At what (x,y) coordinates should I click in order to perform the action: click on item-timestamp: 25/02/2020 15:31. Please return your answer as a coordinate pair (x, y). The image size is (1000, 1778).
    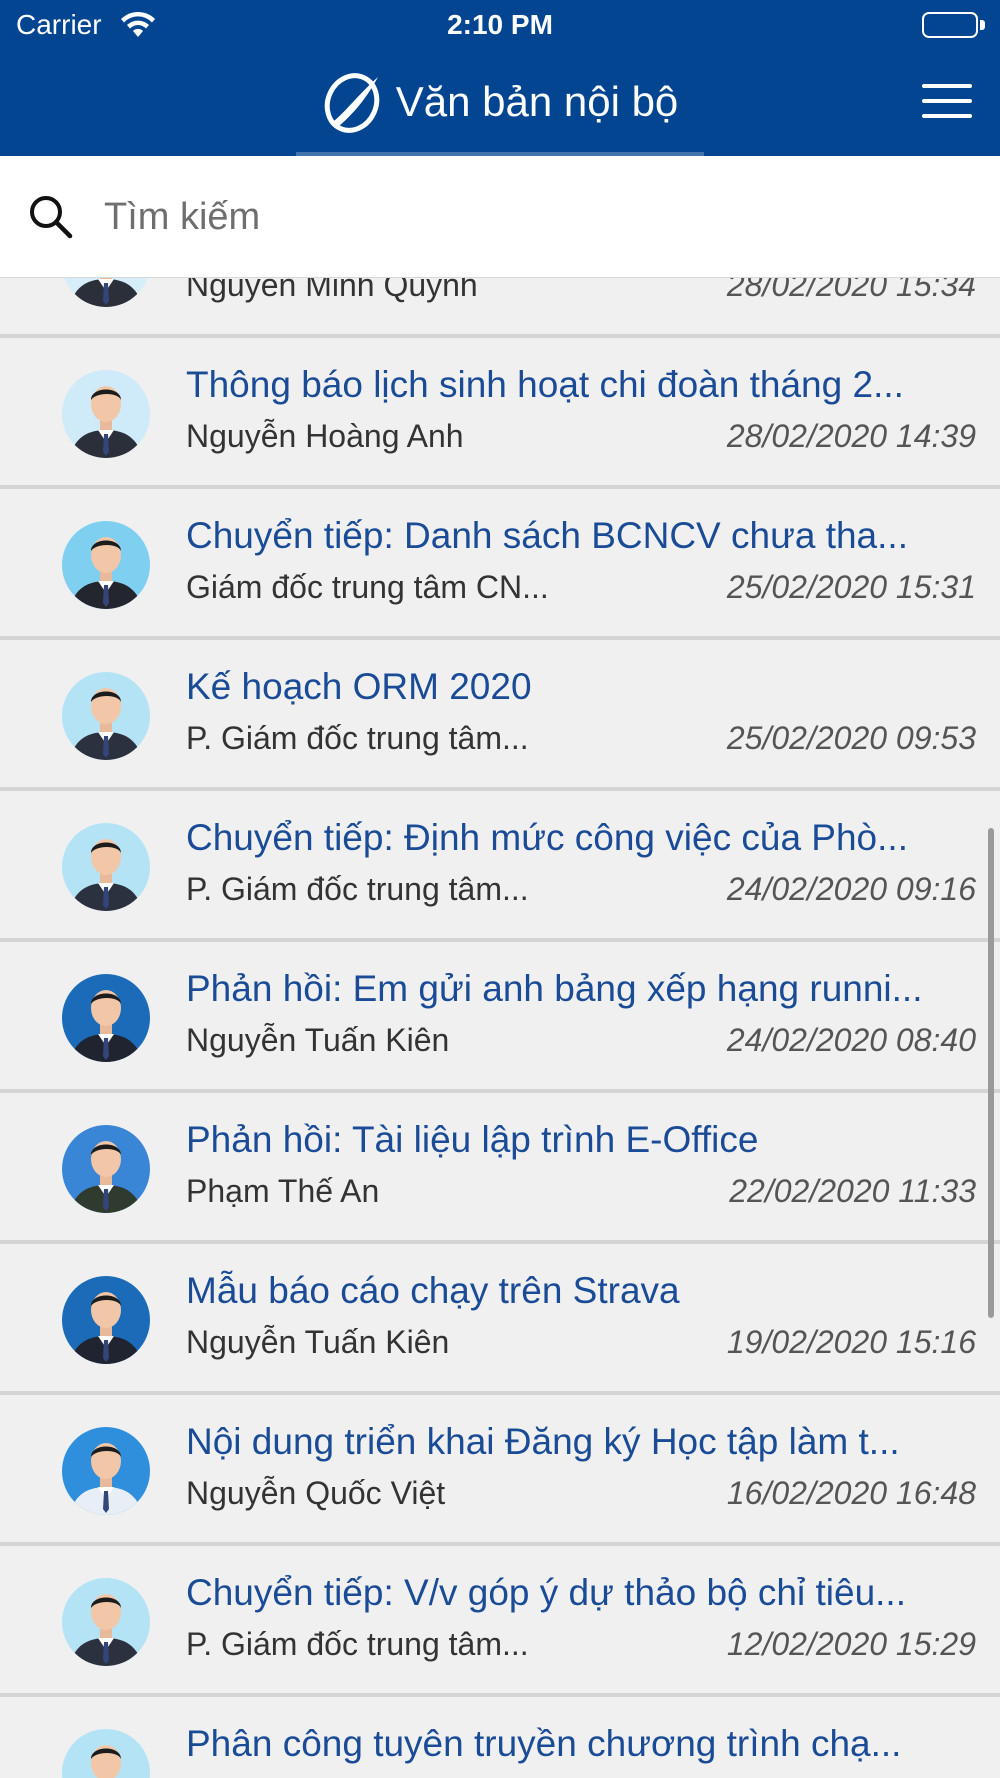
    Looking at the image, I should click on (851, 587).